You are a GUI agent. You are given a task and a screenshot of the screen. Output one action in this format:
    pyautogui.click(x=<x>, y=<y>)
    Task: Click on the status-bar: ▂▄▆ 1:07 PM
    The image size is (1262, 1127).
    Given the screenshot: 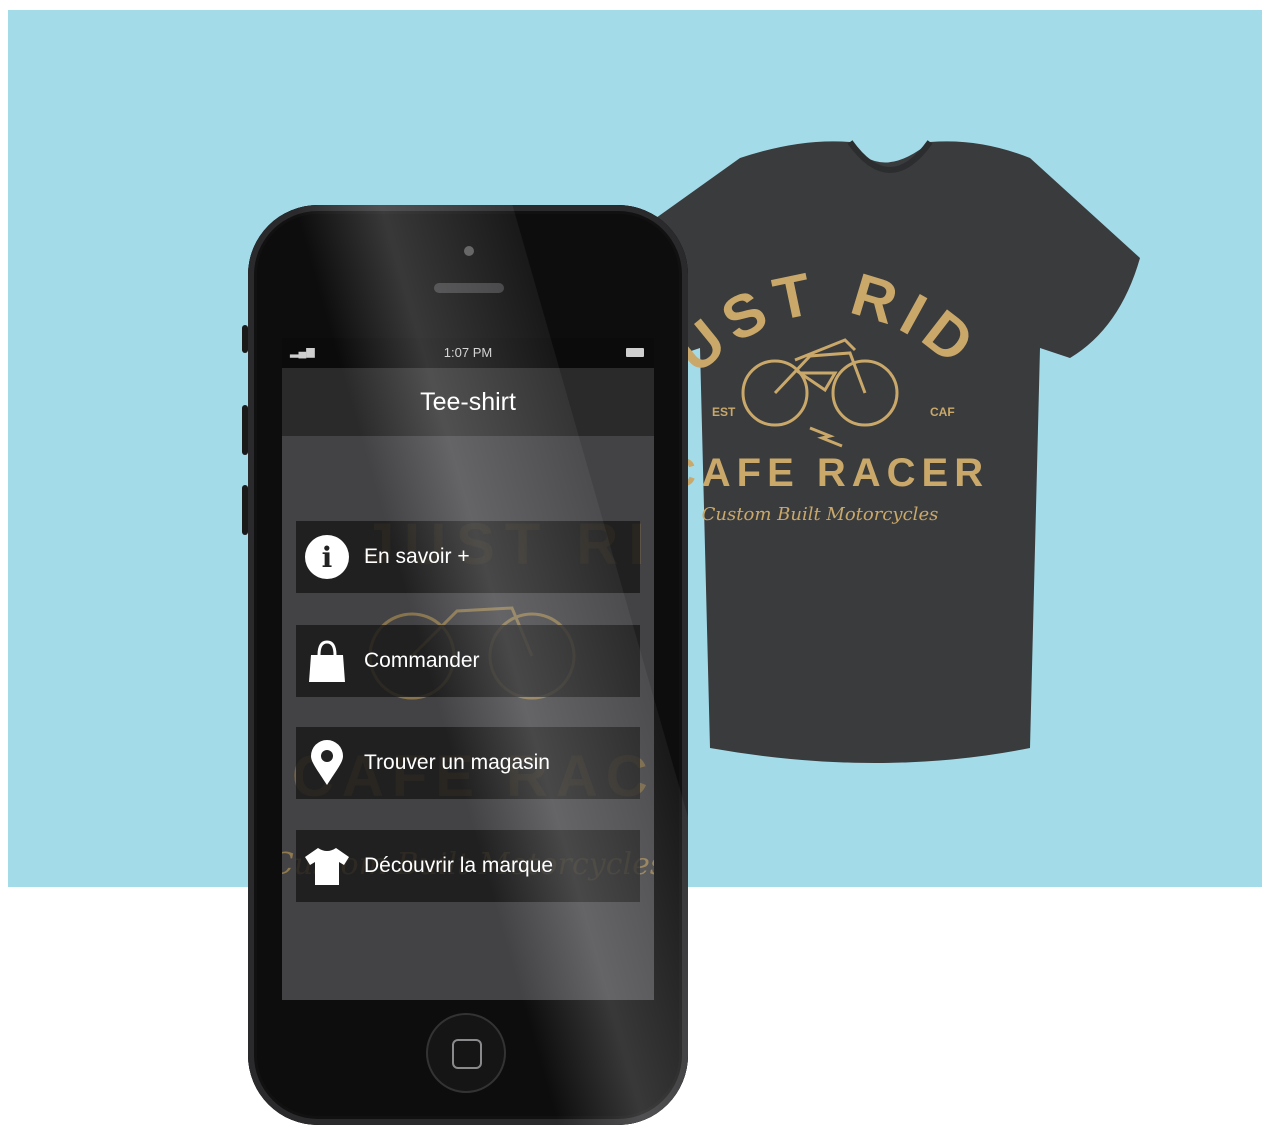 What is the action you would take?
    pyautogui.click(x=468, y=353)
    